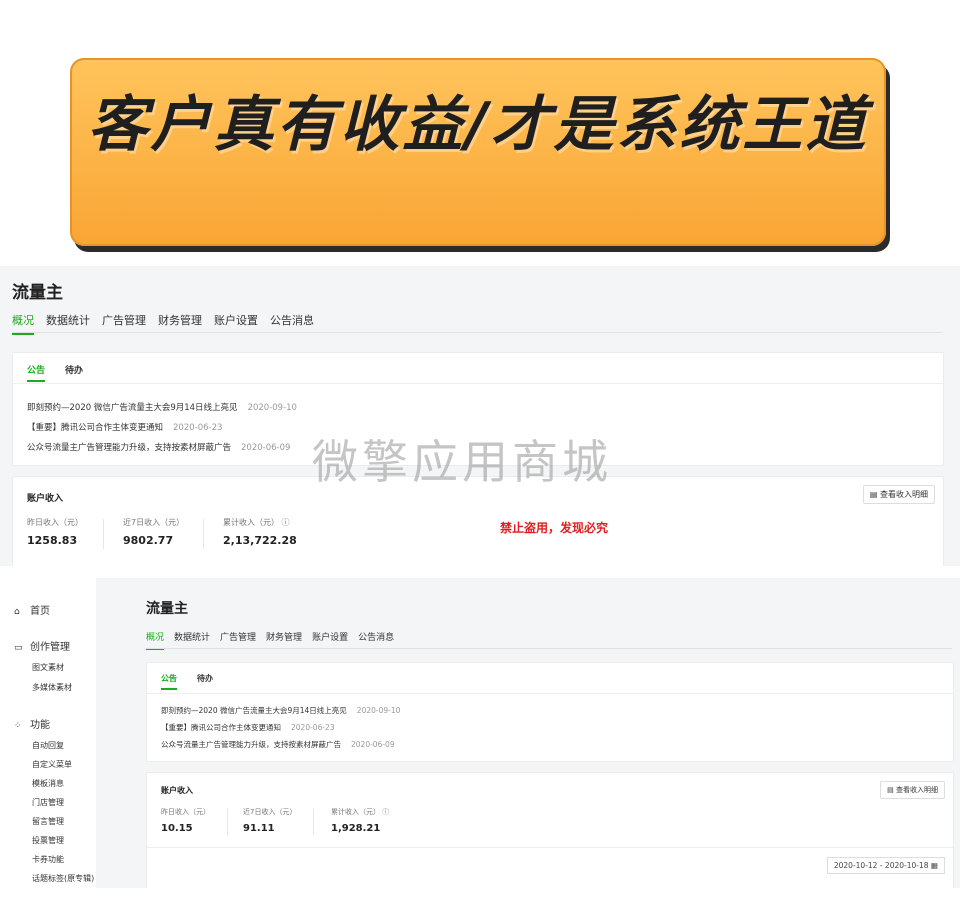 The width and height of the screenshot is (960, 912). I want to click on stat-total: 累计收入（元） ⓘ 1,928.21, so click(360, 821).